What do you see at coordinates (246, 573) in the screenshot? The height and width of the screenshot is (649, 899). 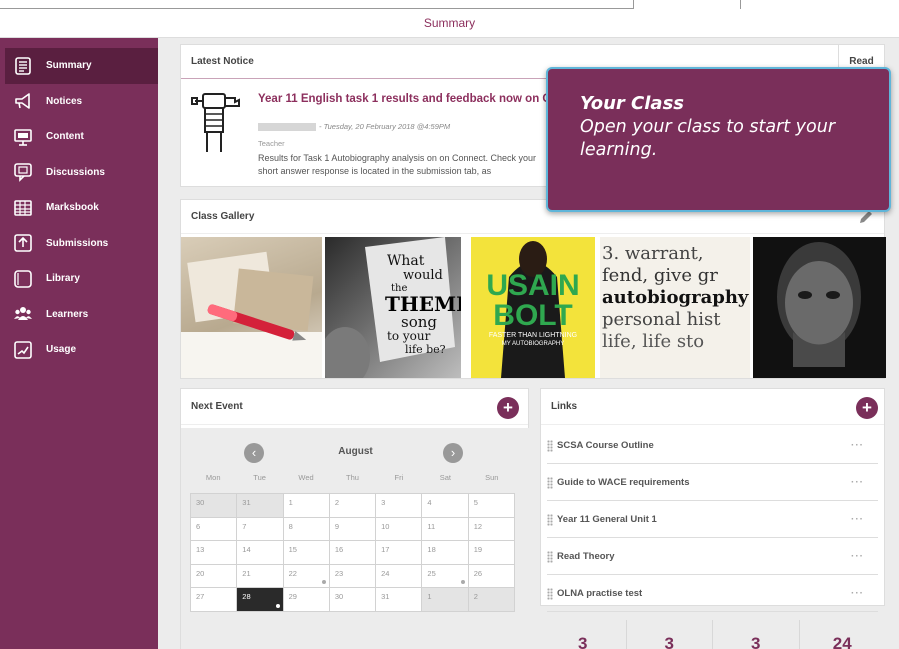 I see `day-number: 21` at bounding box center [246, 573].